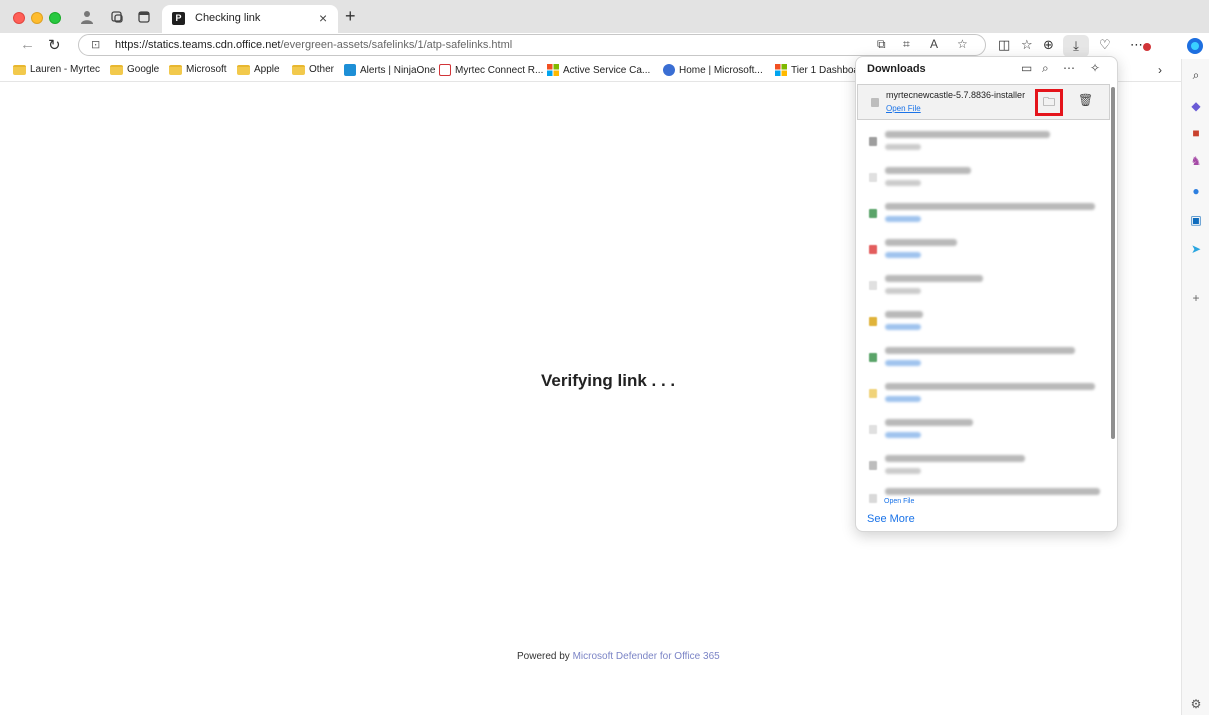 This screenshot has height=715, width=1209. What do you see at coordinates (962, 44) in the screenshot?
I see `favorite-star-icon: ☆` at bounding box center [962, 44].